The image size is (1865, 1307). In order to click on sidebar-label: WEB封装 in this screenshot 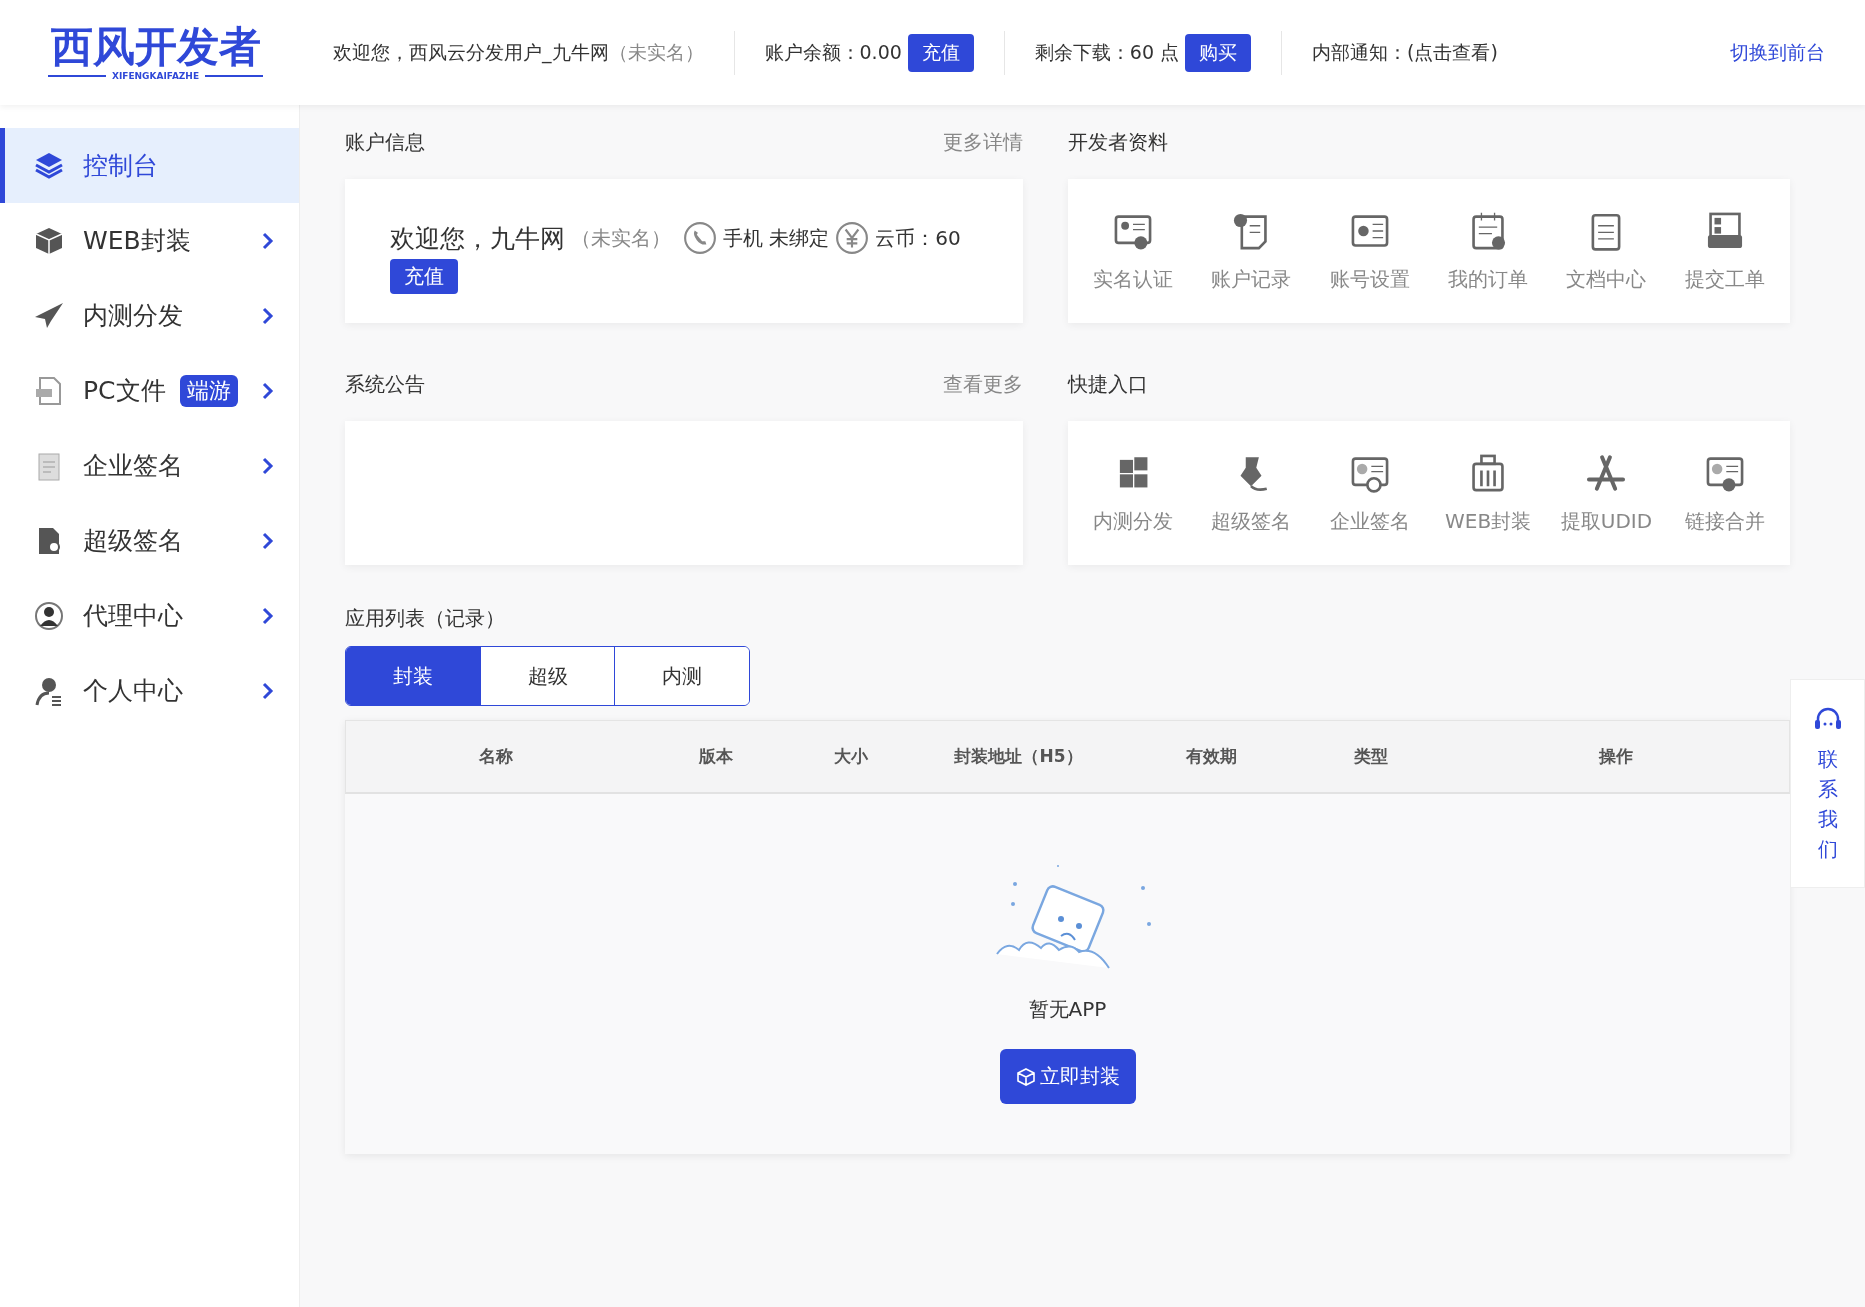, I will do `click(137, 241)`.